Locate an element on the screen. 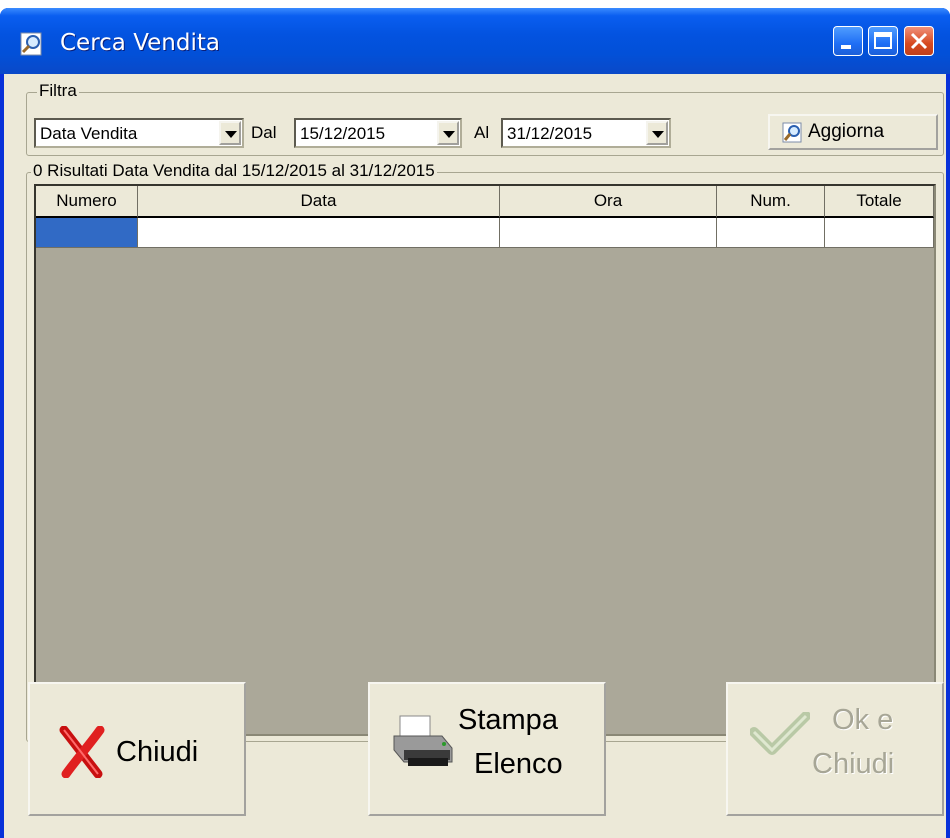 This screenshot has width=950, height=838. print-button-label-line1: Stampa is located at coordinates (508, 720).